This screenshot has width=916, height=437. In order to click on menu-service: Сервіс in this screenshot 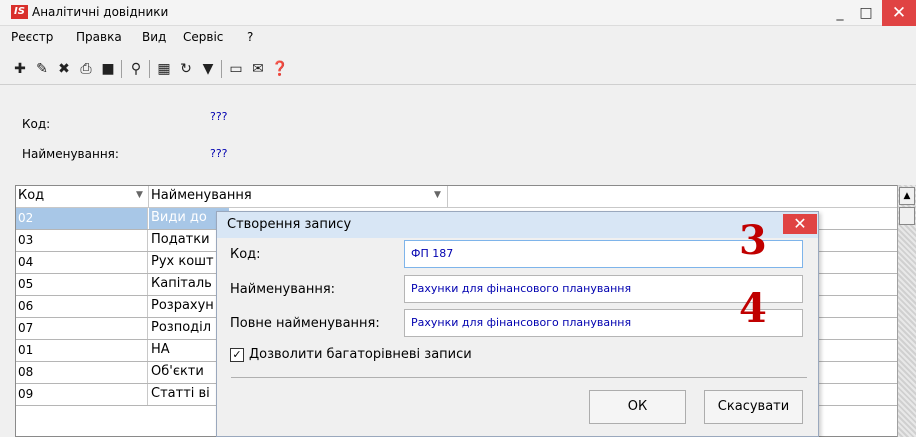, I will do `click(203, 37)`.